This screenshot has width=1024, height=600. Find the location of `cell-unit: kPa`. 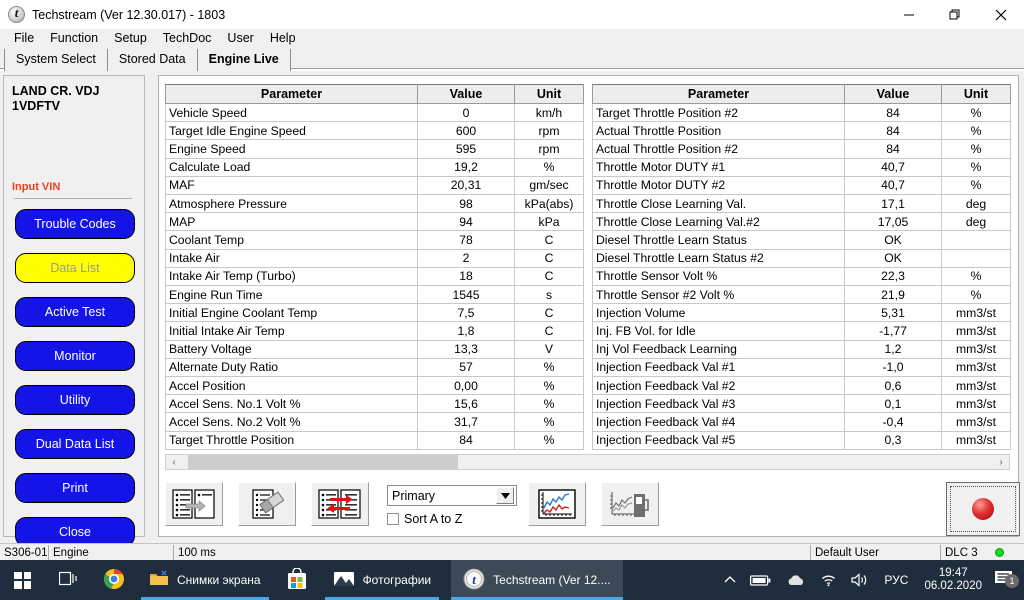

cell-unit: kPa is located at coordinates (549, 222).